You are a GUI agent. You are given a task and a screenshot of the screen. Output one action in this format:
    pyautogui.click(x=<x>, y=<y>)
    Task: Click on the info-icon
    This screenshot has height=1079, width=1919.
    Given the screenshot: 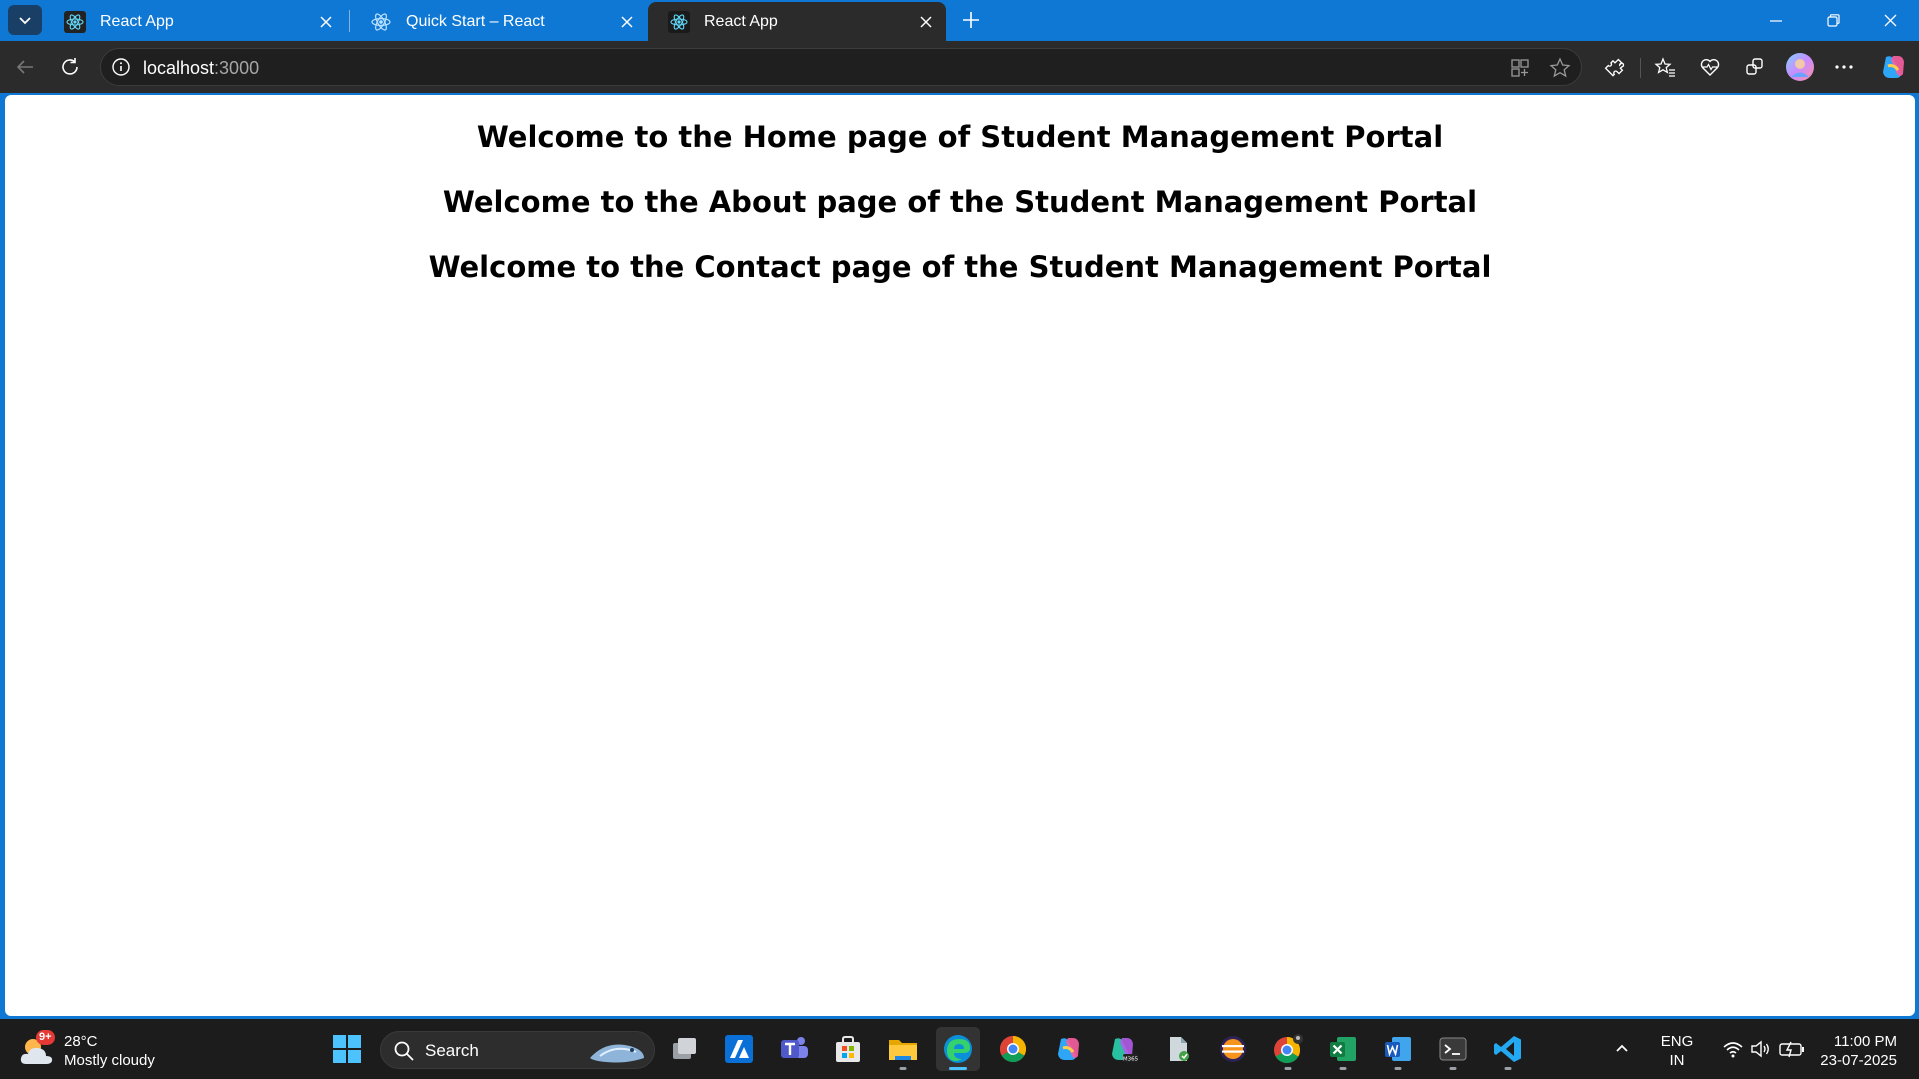 What is the action you would take?
    pyautogui.click(x=121, y=67)
    